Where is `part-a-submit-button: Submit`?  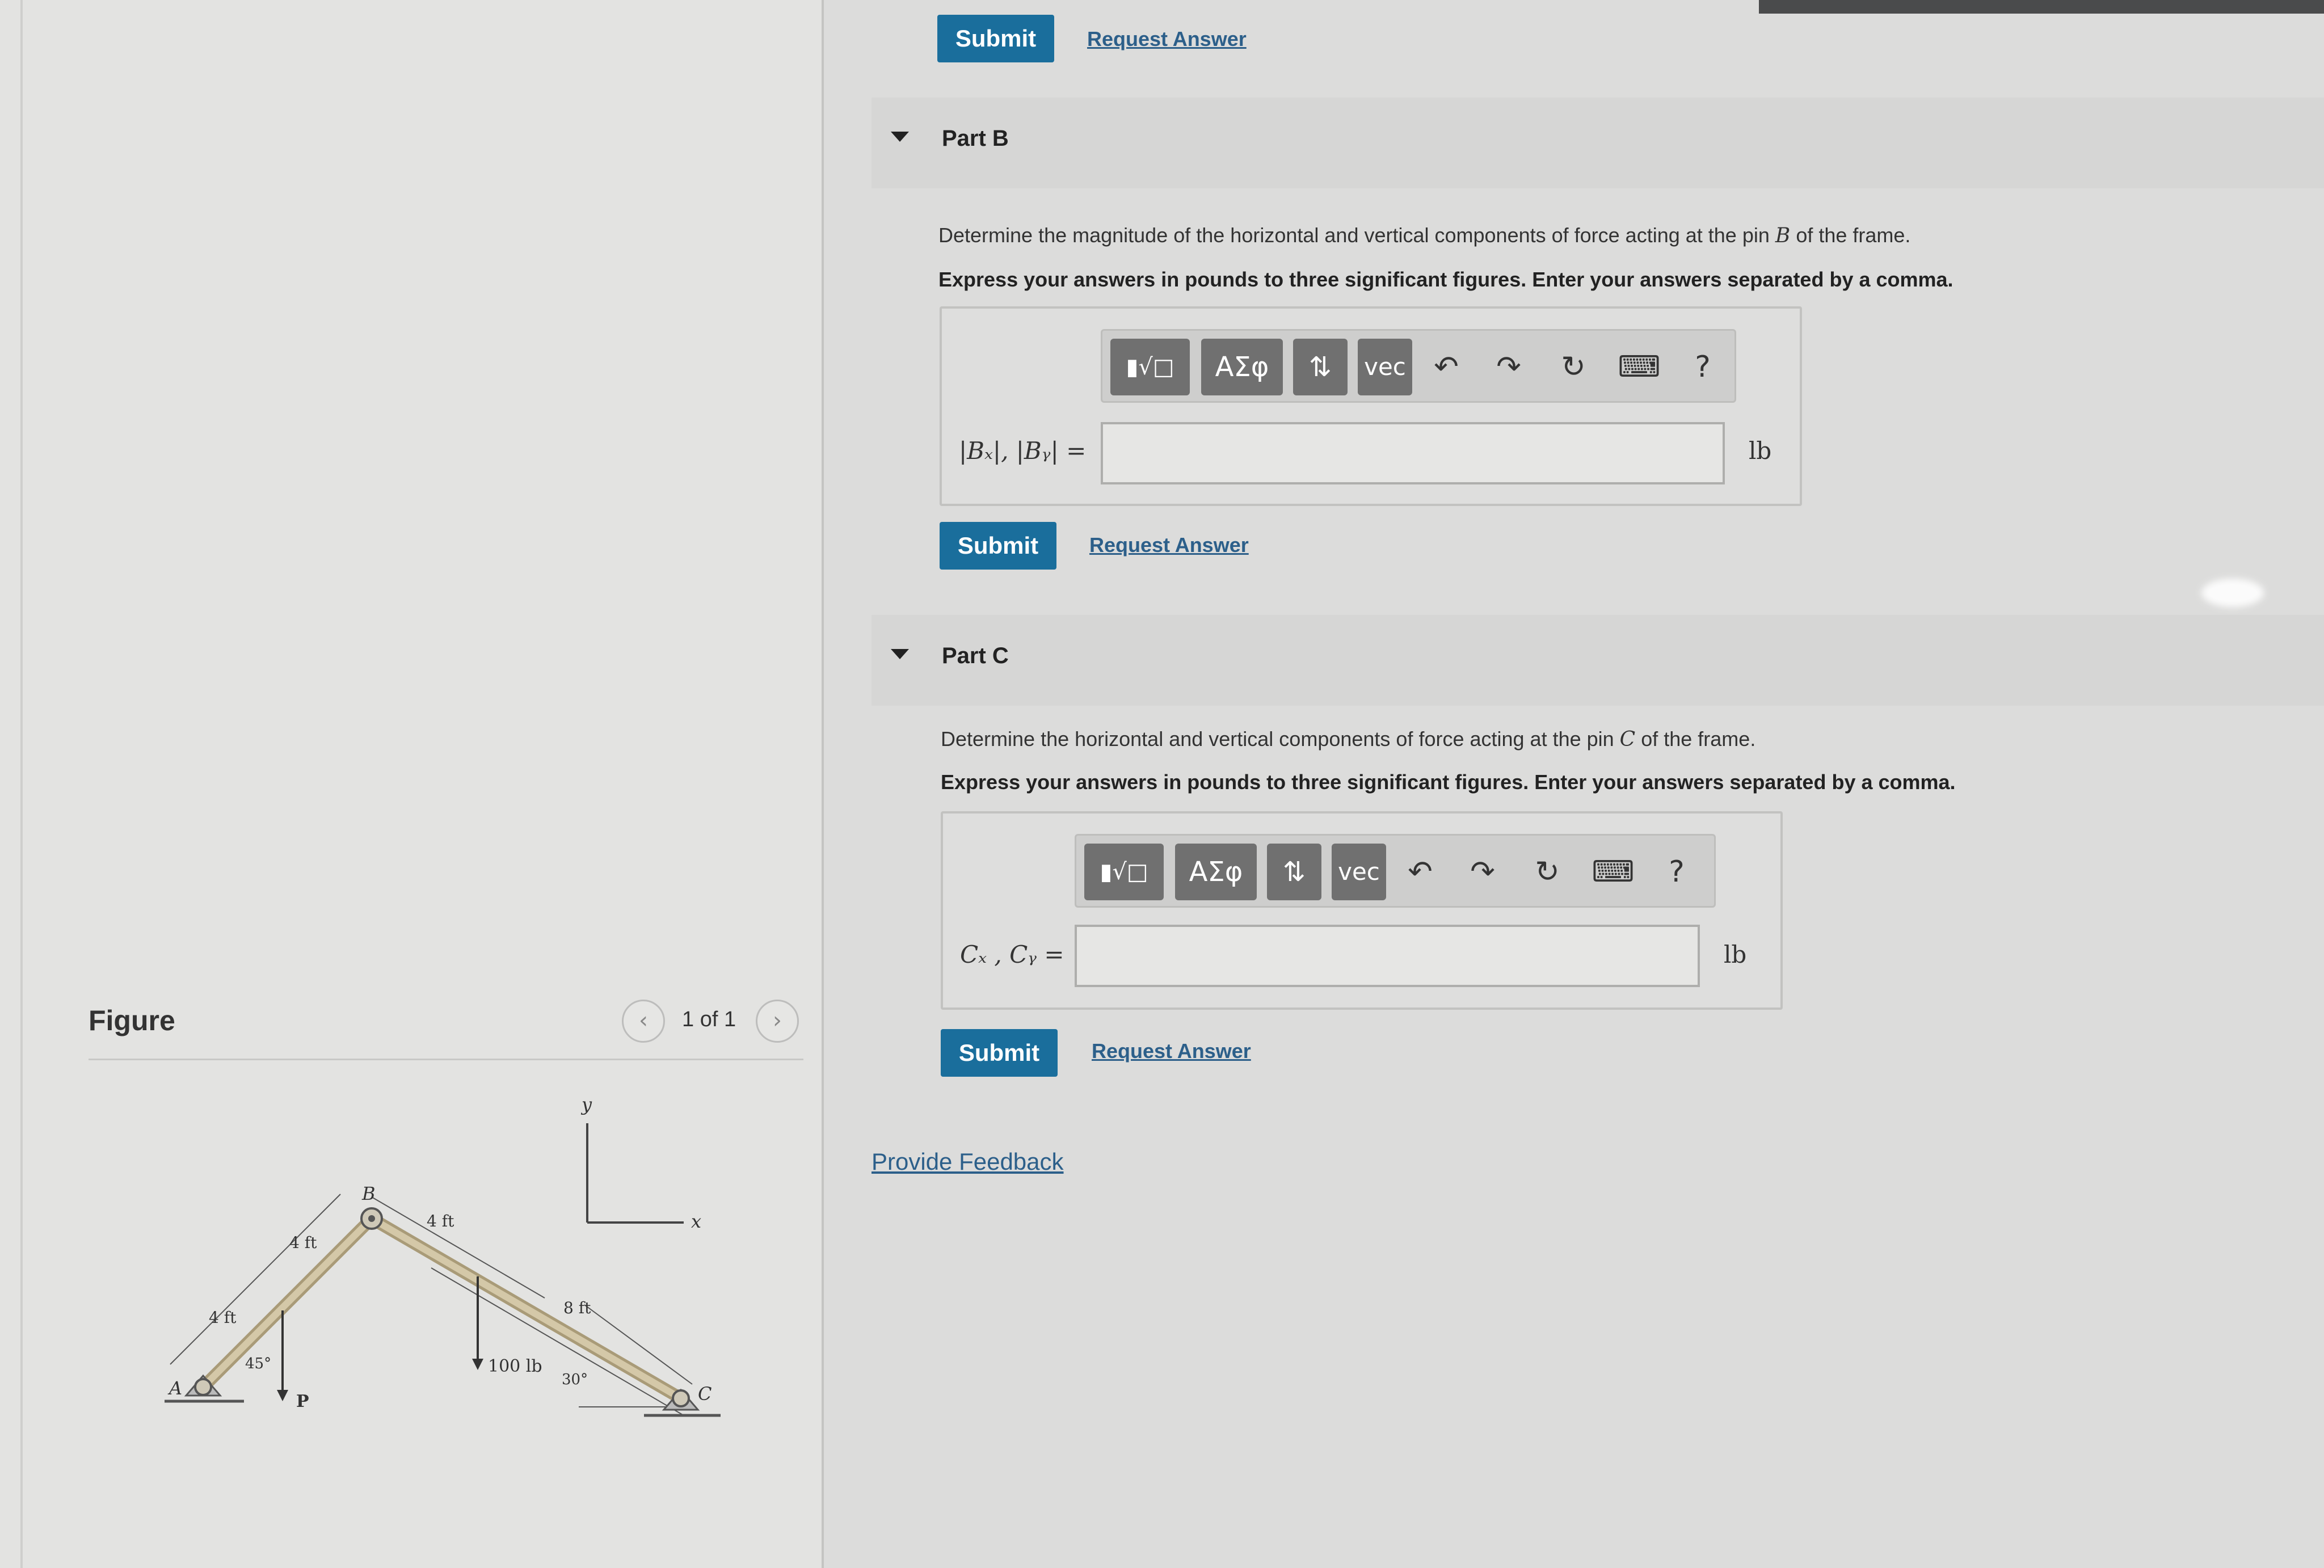
part-a-submit-button: Submit is located at coordinates (995, 38).